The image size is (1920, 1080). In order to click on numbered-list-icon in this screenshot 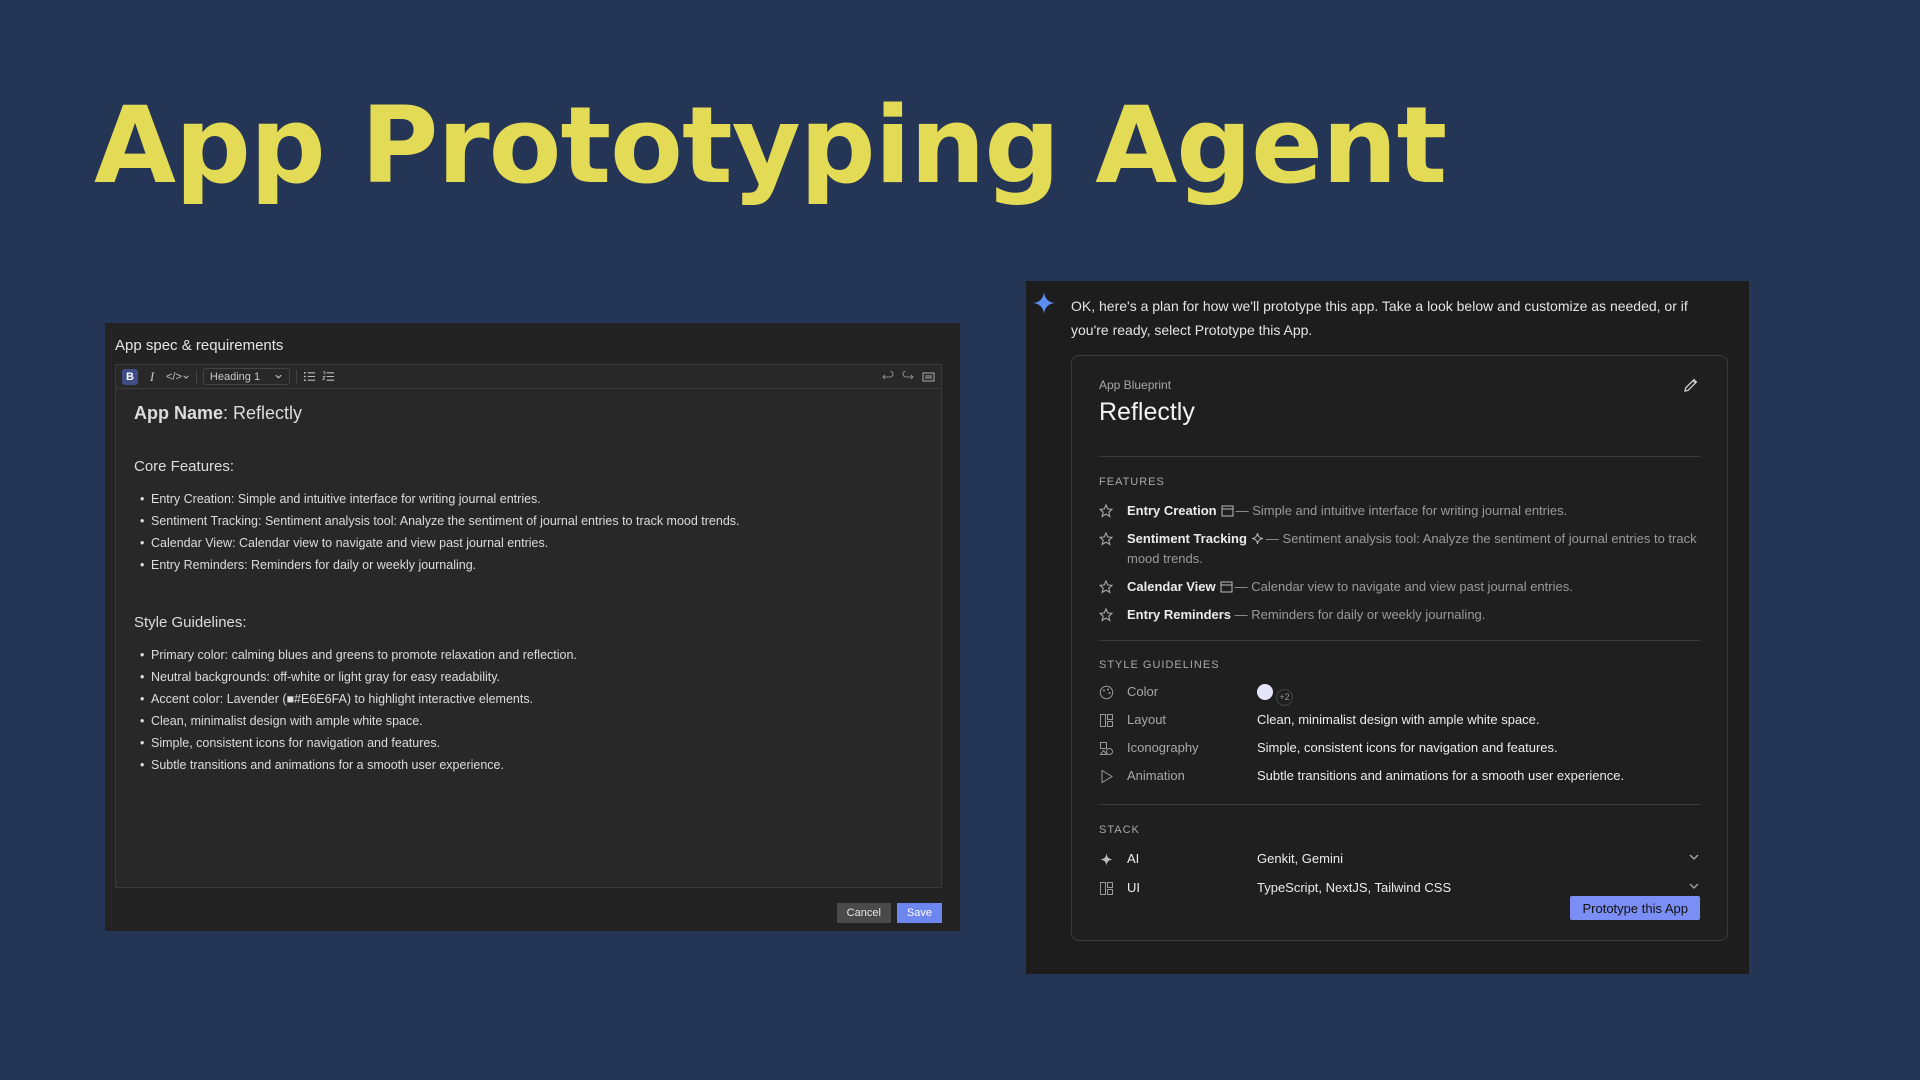, I will do `click(328, 376)`.